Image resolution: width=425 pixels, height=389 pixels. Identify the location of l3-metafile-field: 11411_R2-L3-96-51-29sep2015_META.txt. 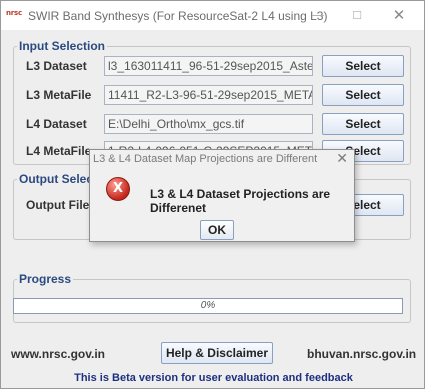
(208, 95).